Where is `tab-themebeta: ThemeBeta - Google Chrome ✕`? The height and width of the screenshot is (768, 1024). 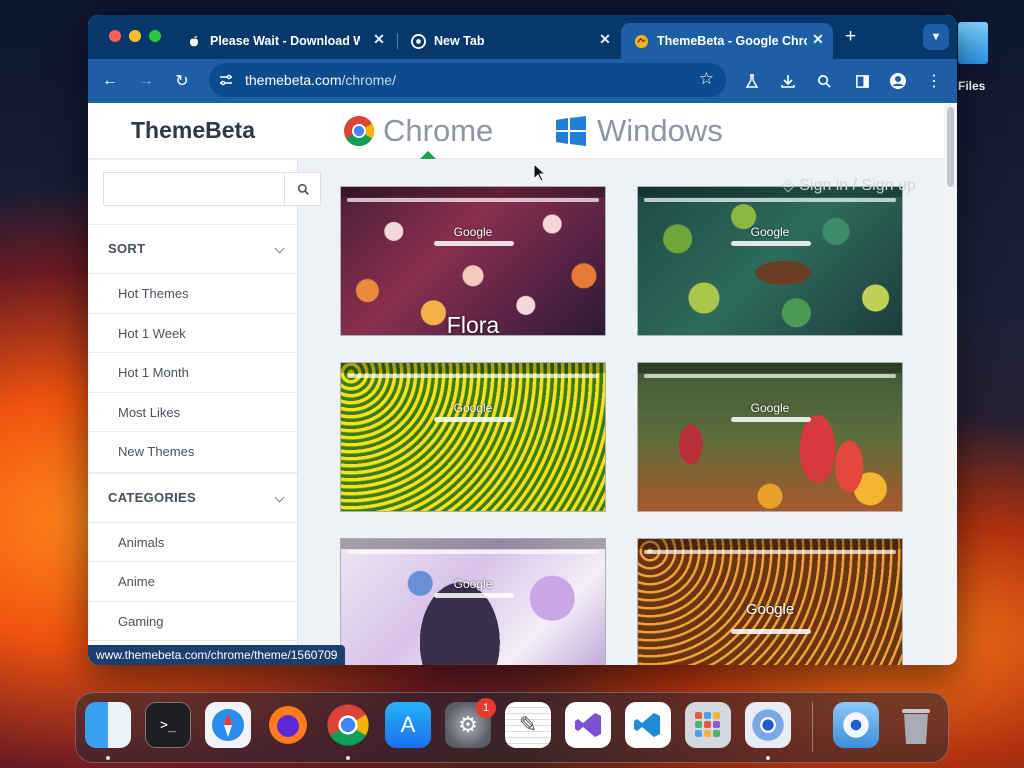 tab-themebeta: ThemeBeta - Google Chrome ✕ is located at coordinates (727, 41).